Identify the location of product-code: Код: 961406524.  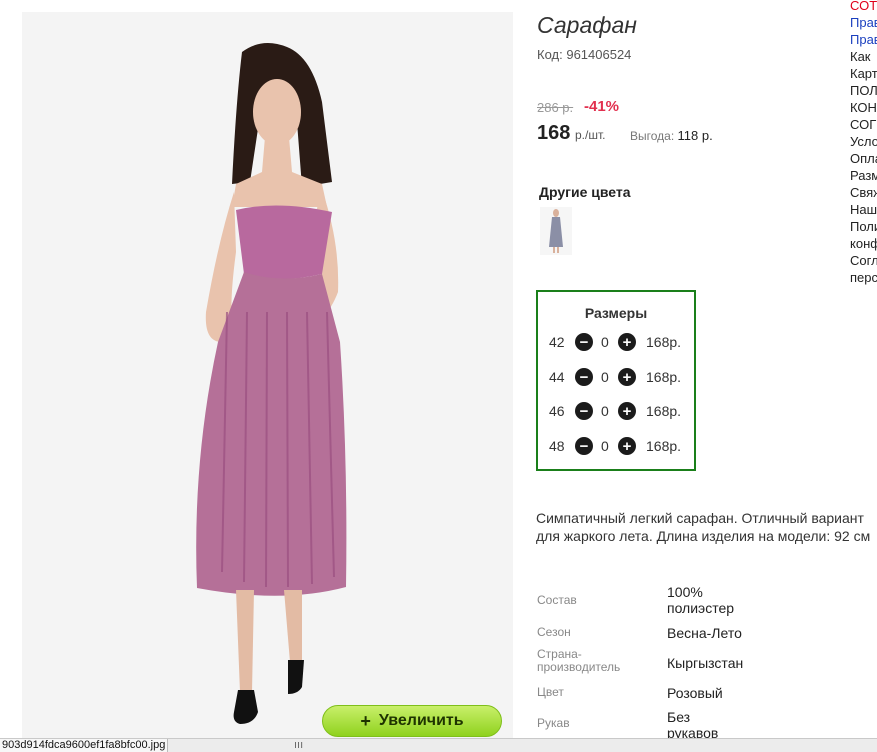
(584, 54).